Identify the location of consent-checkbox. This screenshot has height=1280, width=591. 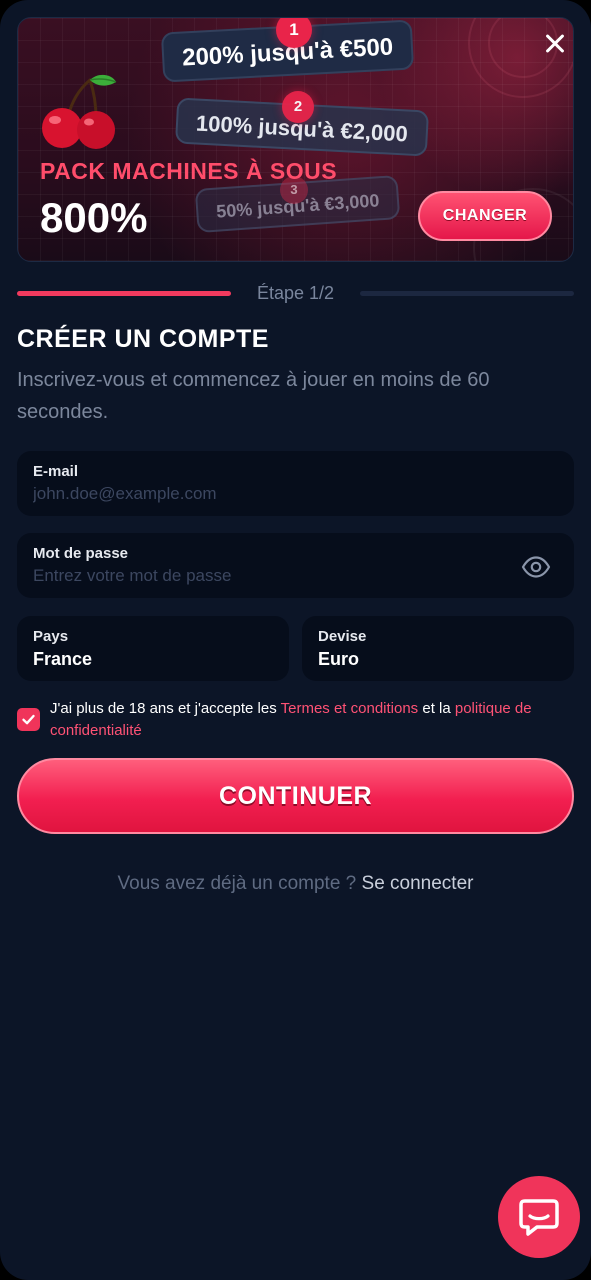
(28, 719).